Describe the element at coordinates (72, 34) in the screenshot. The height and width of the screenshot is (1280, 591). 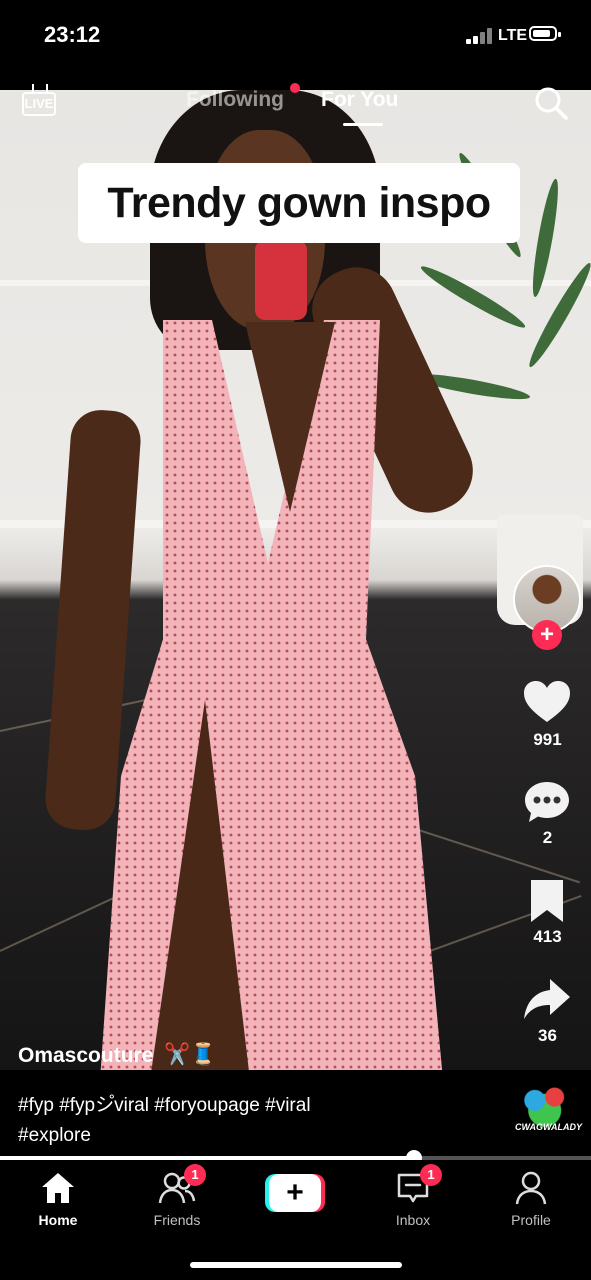
I see `status-time: 23:12` at that location.